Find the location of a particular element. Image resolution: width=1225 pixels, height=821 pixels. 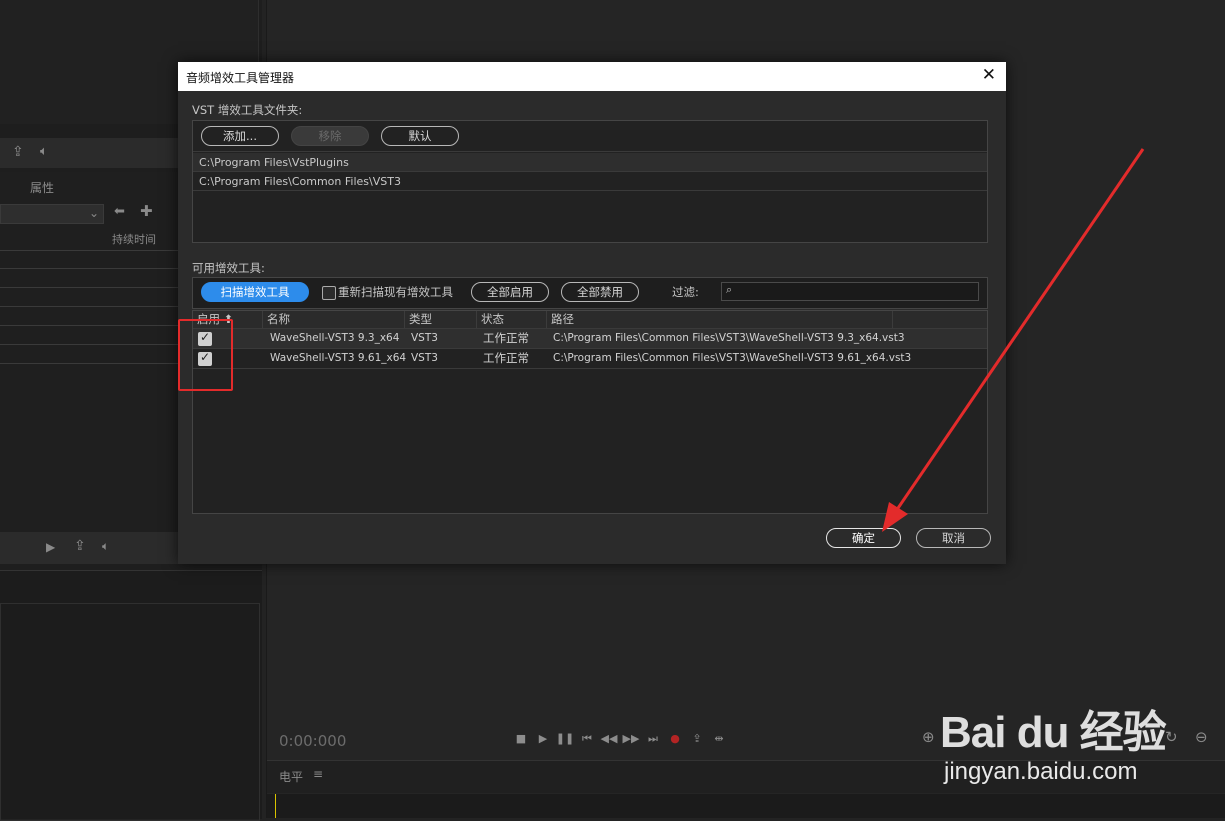

folder-row: C:\Program Files\VstPlugins is located at coordinates (590, 162).